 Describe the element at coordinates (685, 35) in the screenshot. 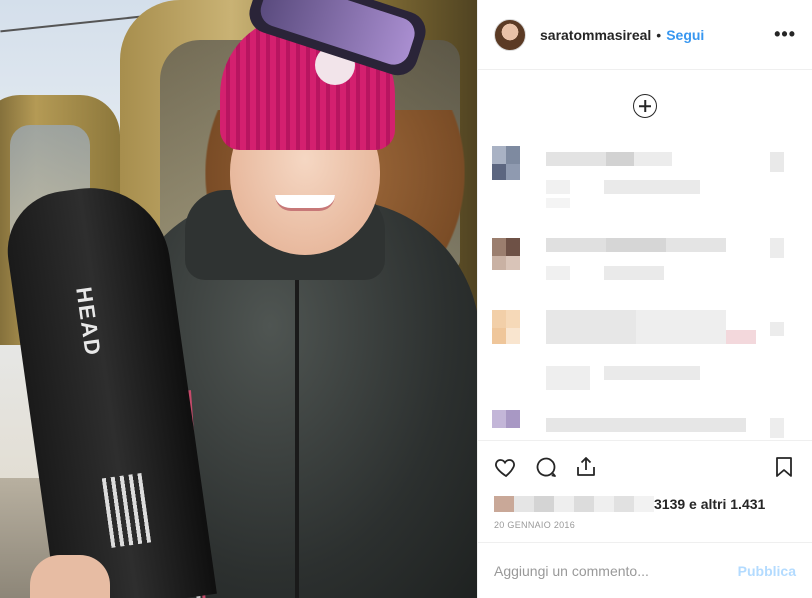

I see `follow-button: Segui` at that location.